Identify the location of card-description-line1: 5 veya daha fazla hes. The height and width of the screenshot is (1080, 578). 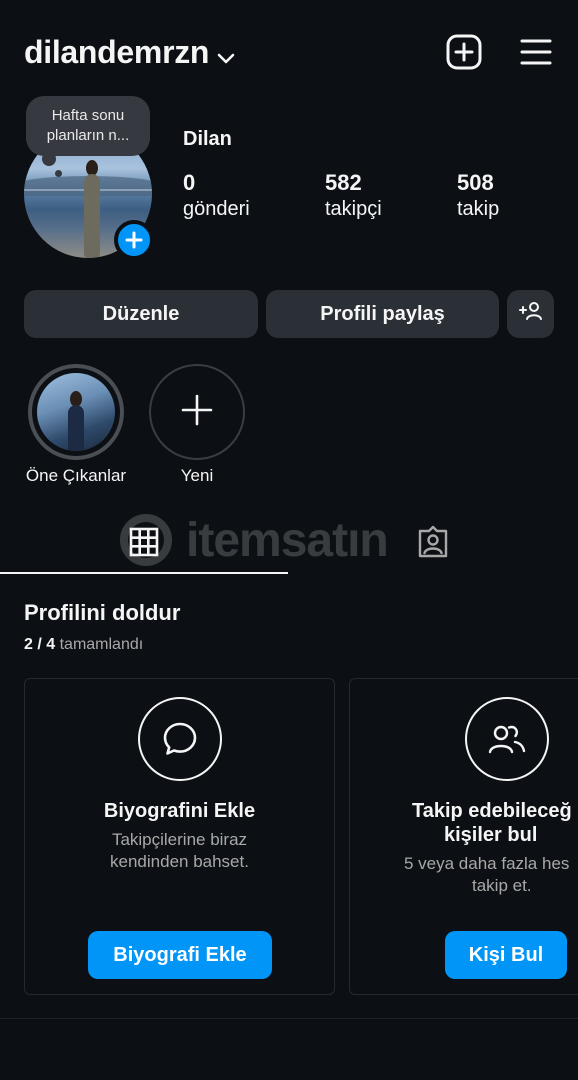
(487, 863).